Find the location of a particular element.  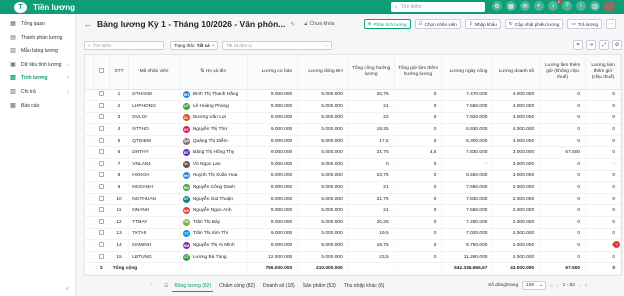

cell-name: NT Nguyễn Thị Thơ is located at coordinates (213, 129).